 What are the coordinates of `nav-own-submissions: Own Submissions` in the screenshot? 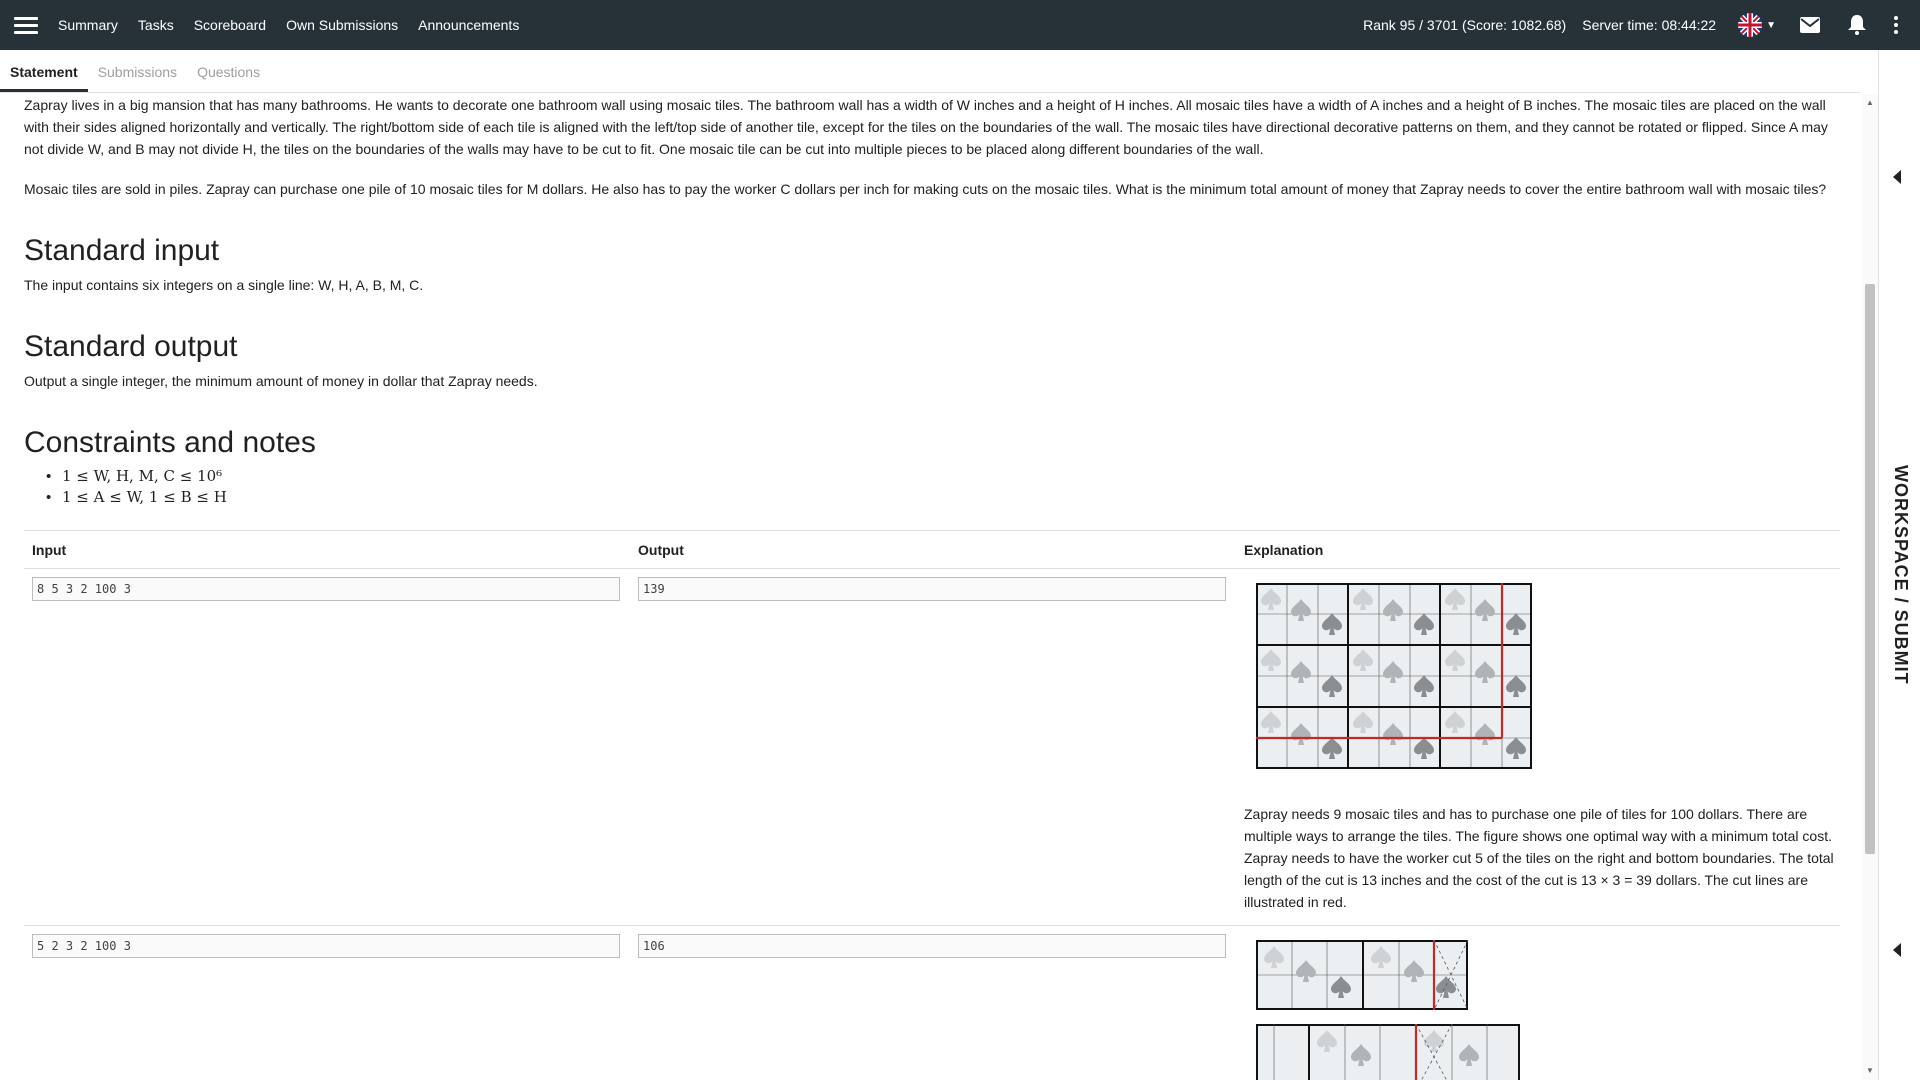 It's located at (342, 25).